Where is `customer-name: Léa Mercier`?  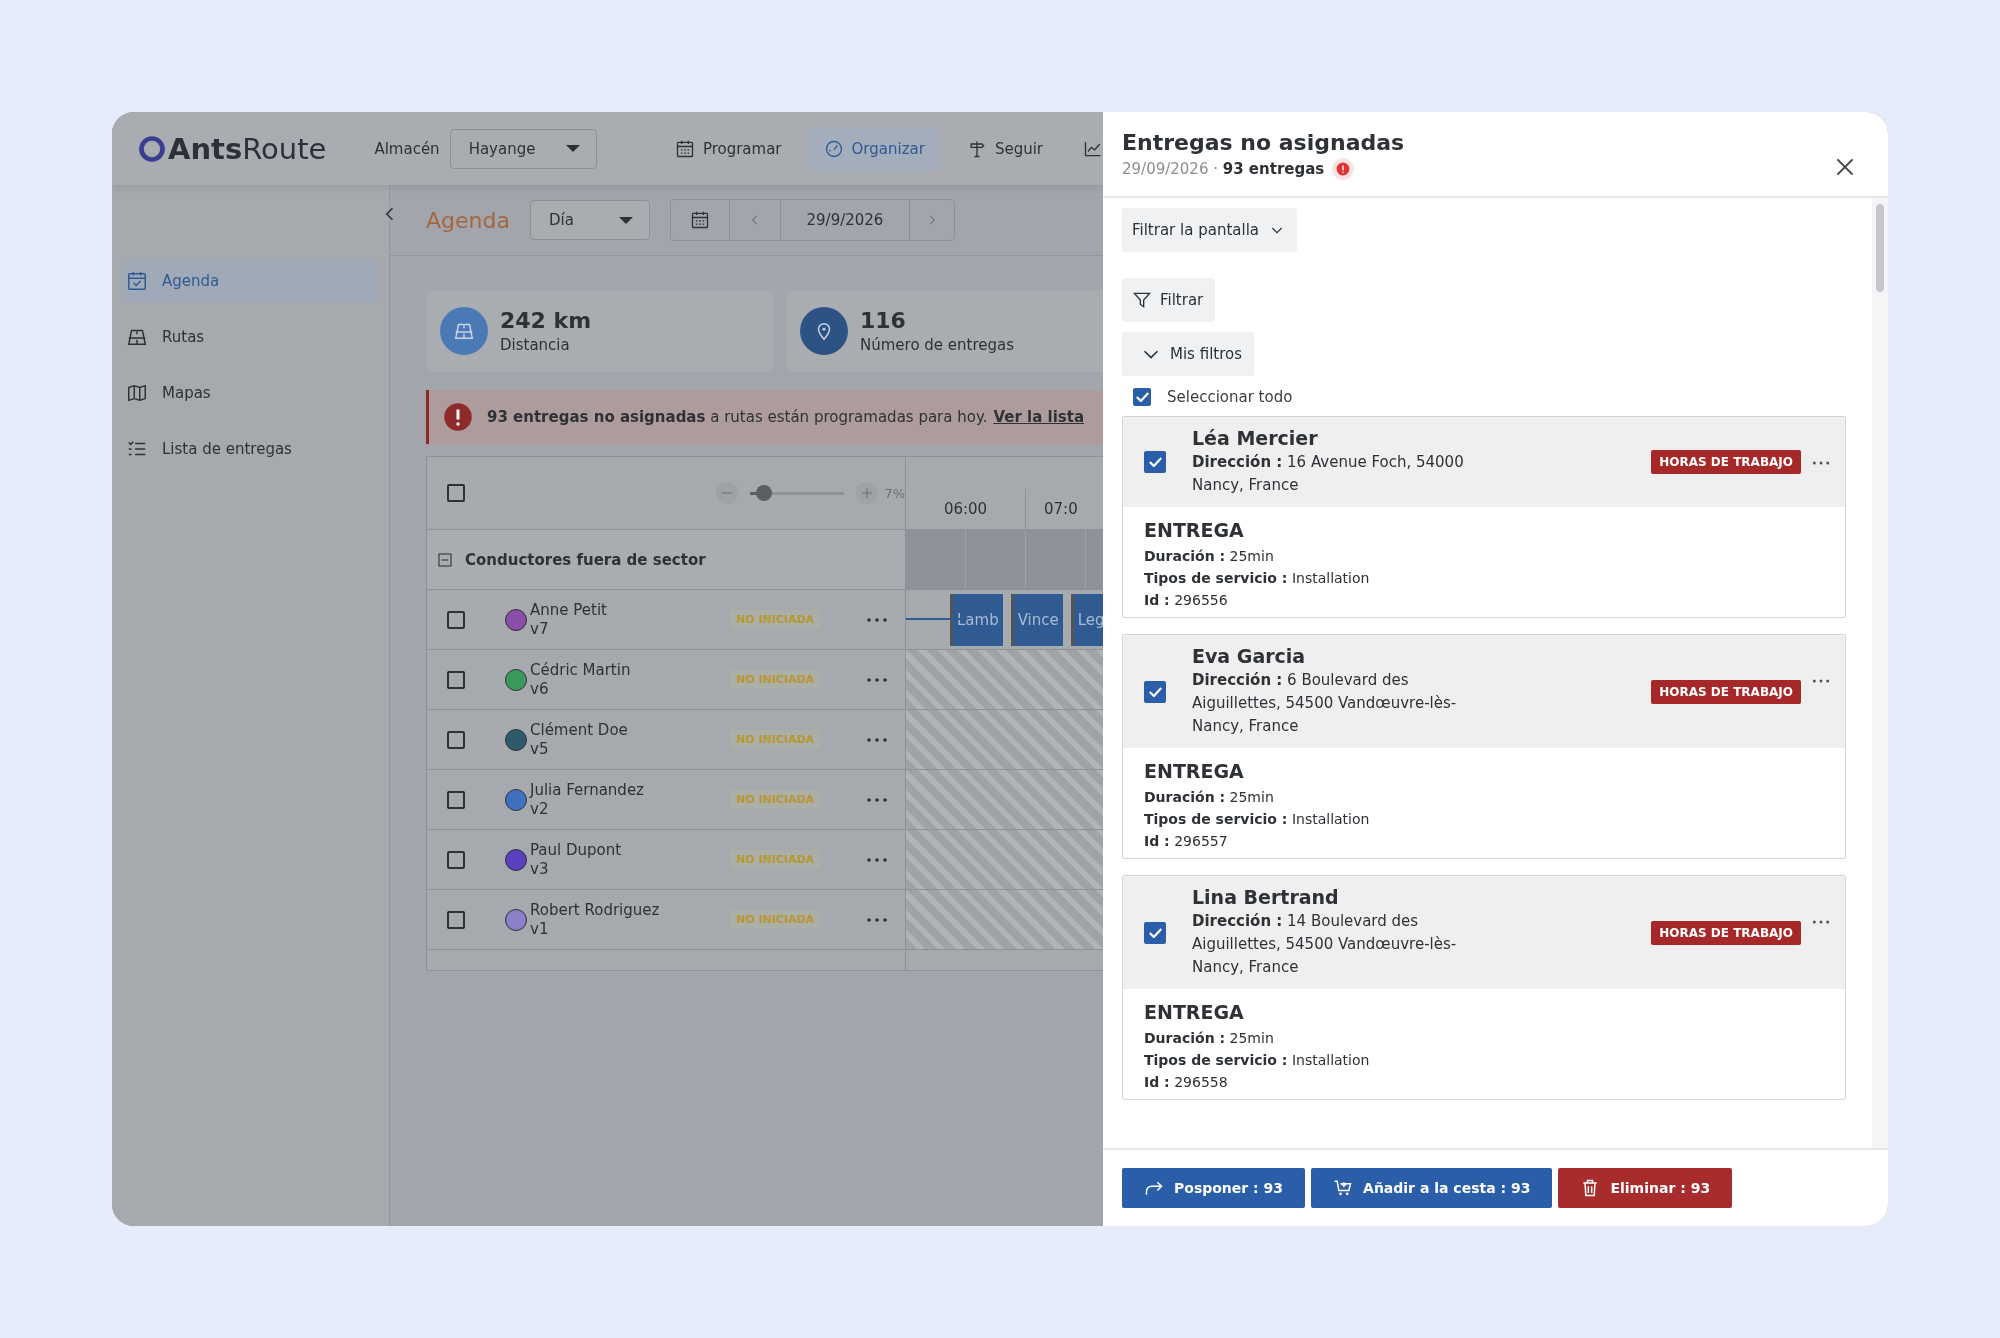
customer-name: Léa Mercier is located at coordinates (1255, 438).